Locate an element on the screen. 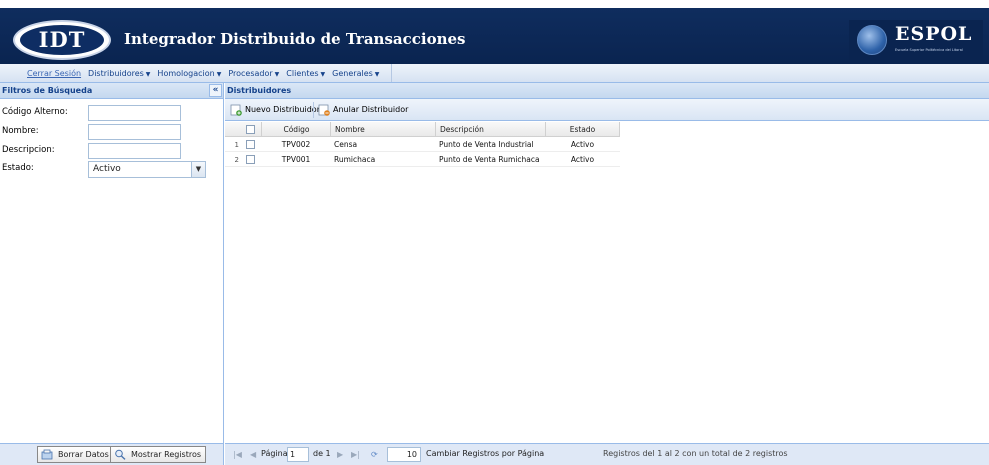 The height and width of the screenshot is (465, 989). select-all-checkbox is located at coordinates (250, 129).